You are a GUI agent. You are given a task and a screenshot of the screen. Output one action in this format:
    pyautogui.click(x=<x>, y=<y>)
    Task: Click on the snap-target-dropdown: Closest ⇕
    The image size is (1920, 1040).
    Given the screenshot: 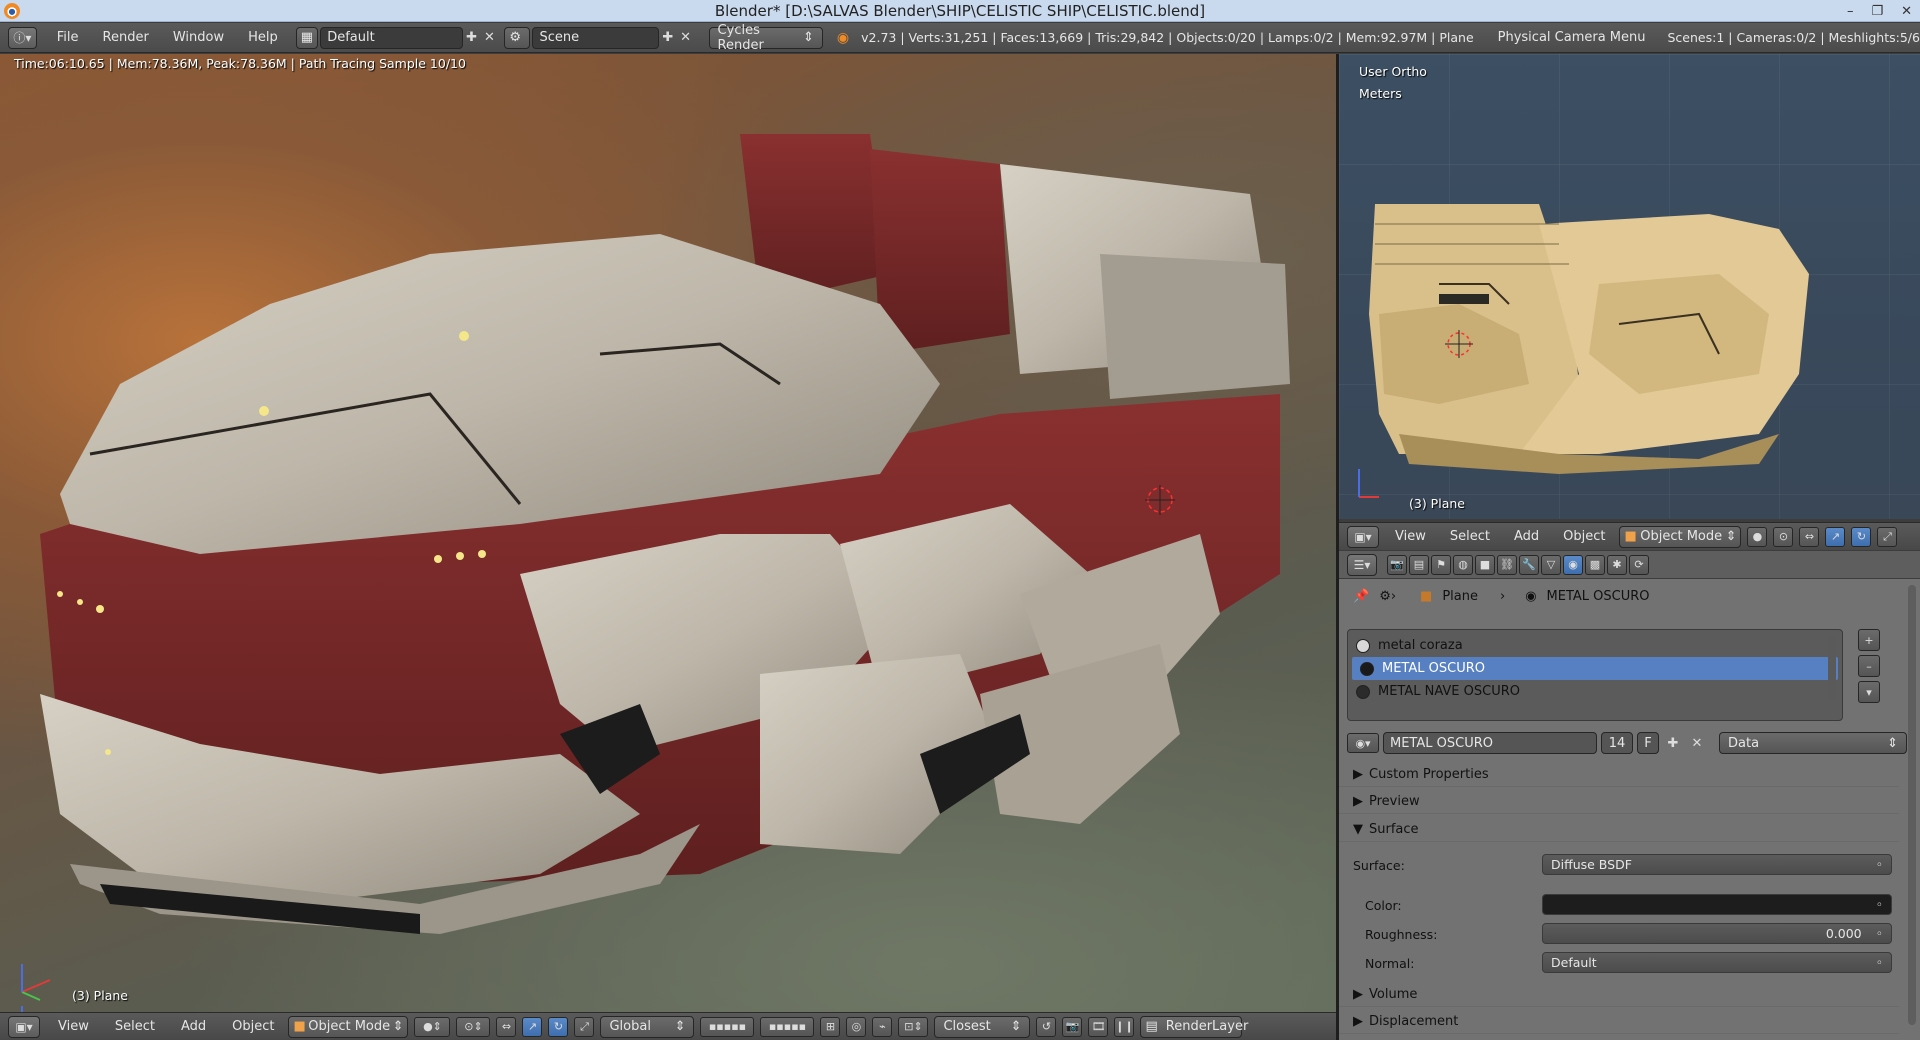 What is the action you would take?
    pyautogui.click(x=982, y=1026)
    